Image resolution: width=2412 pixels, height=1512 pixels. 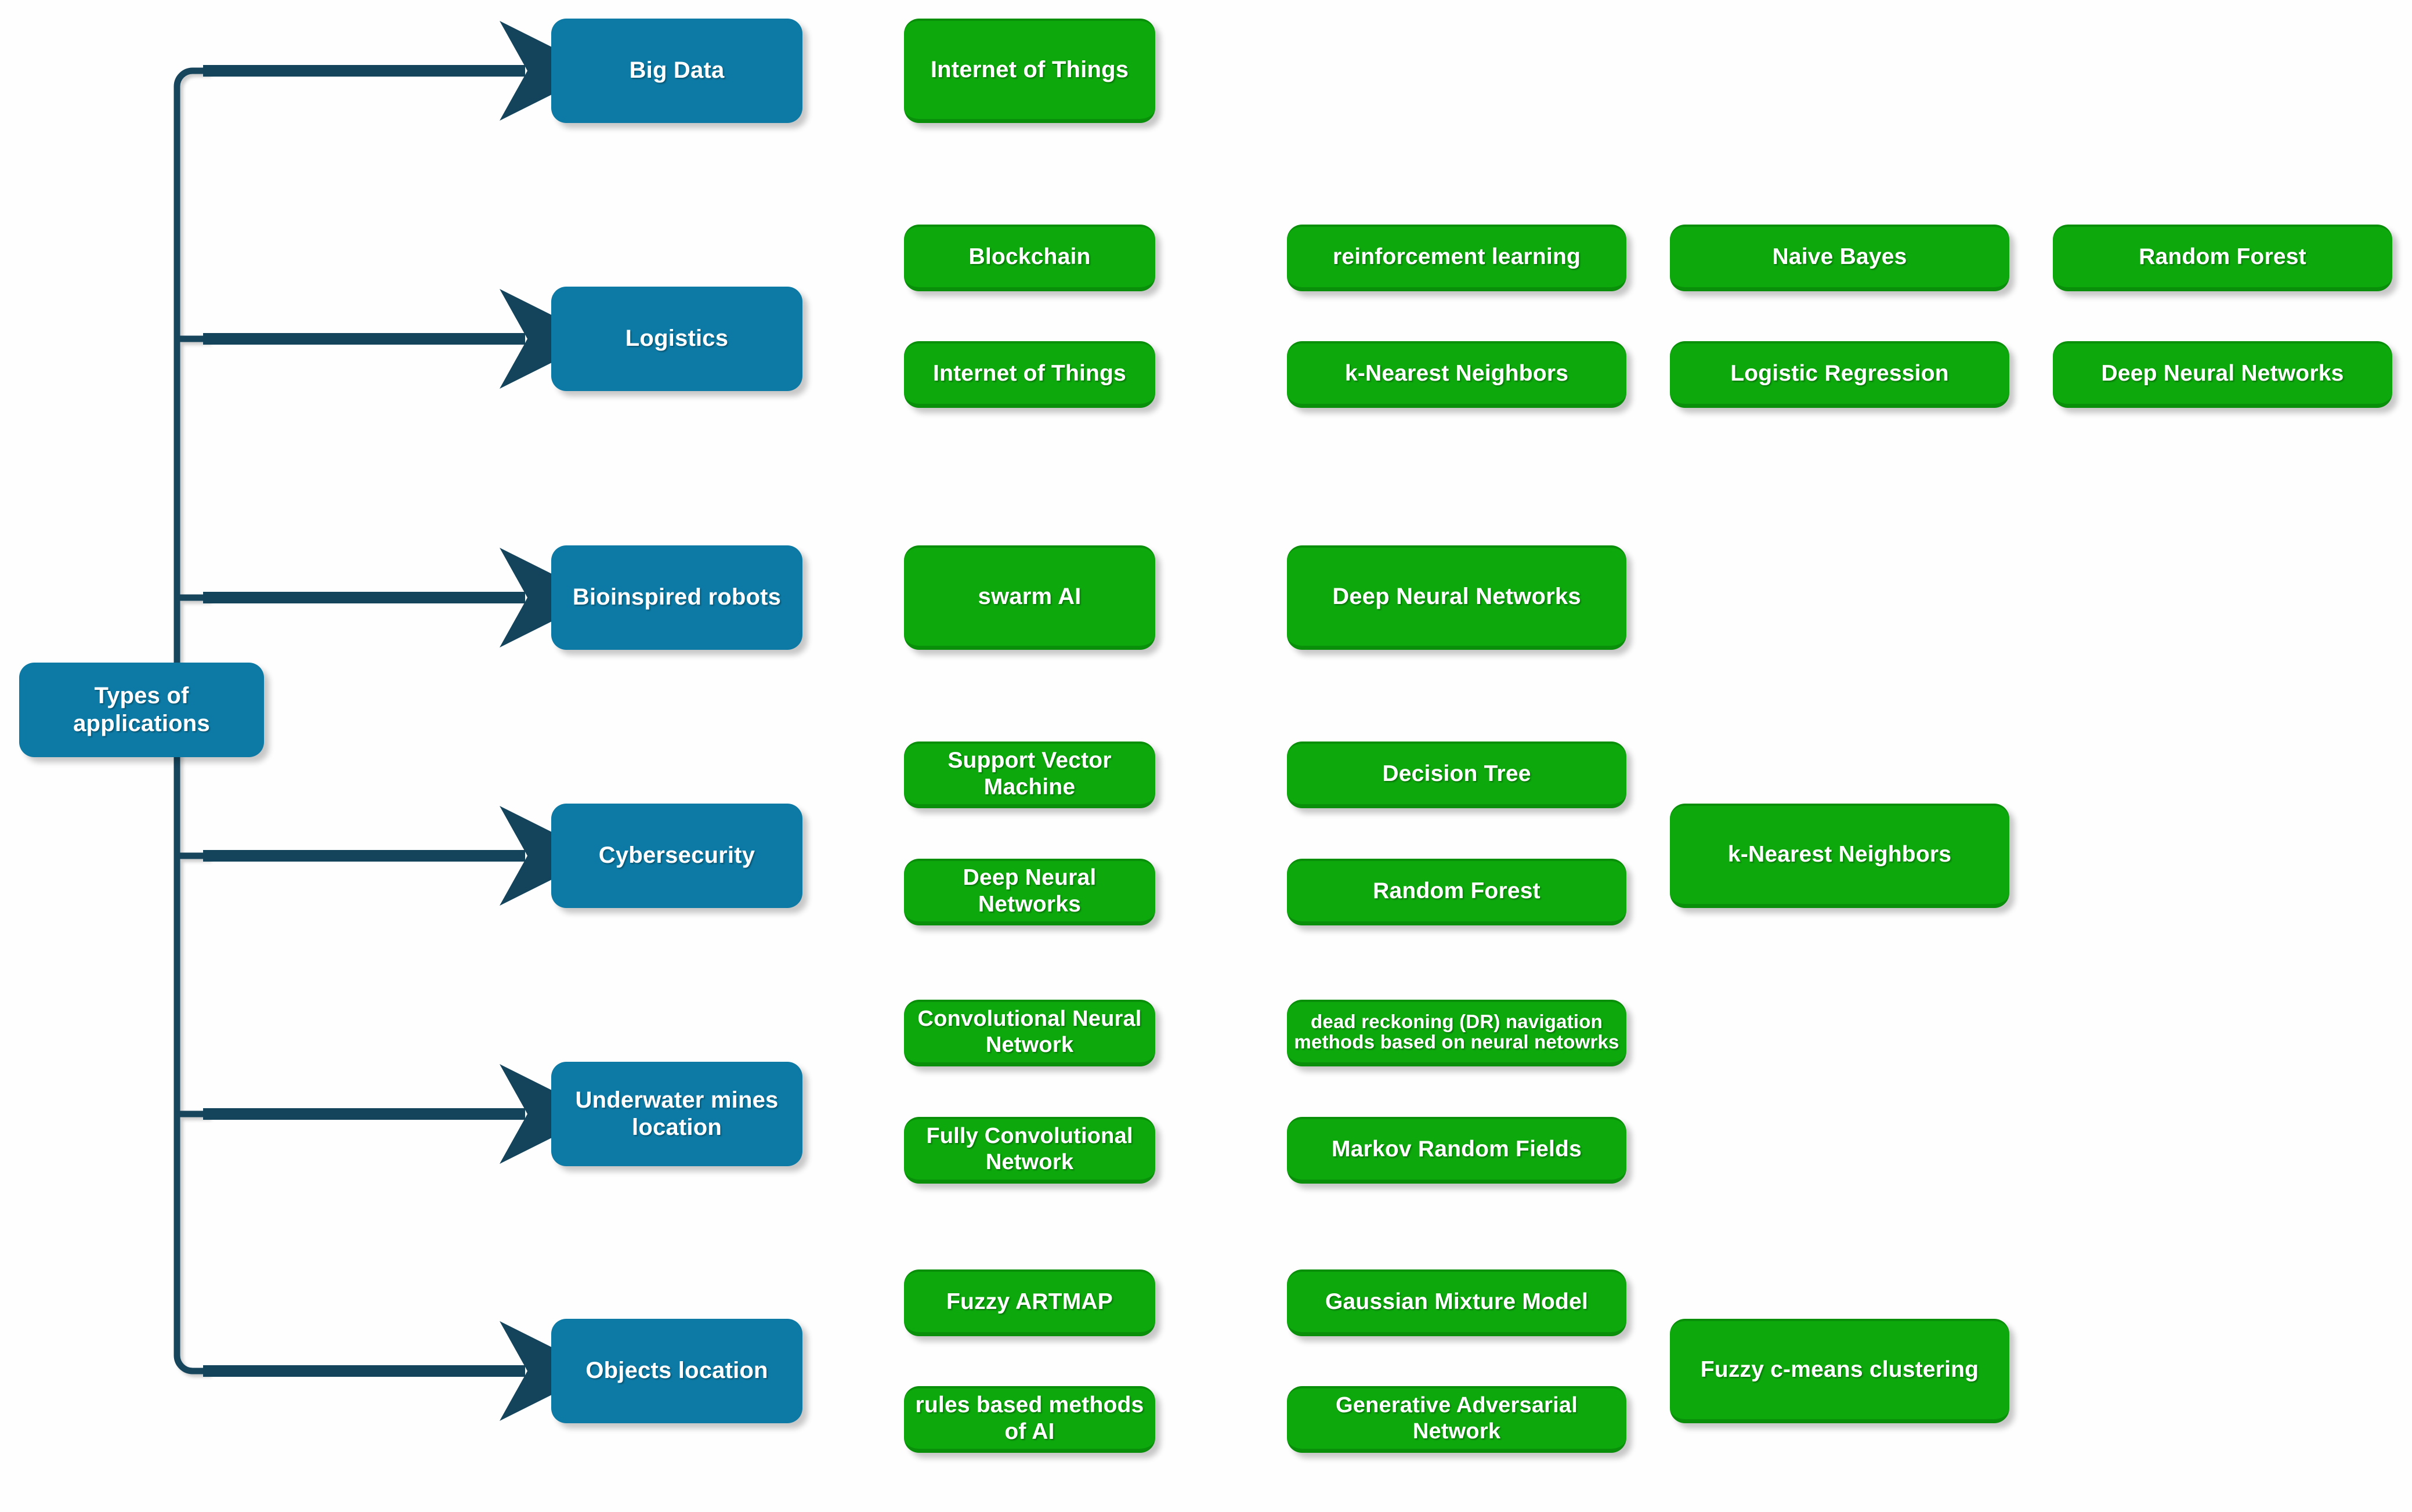 I want to click on method-node-gaussian-mixture-model: Gaussian Mixture Model, so click(x=1456, y=1302).